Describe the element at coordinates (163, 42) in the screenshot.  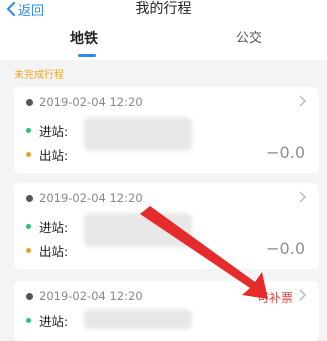
I see `tab-bar: 地铁 公交` at that location.